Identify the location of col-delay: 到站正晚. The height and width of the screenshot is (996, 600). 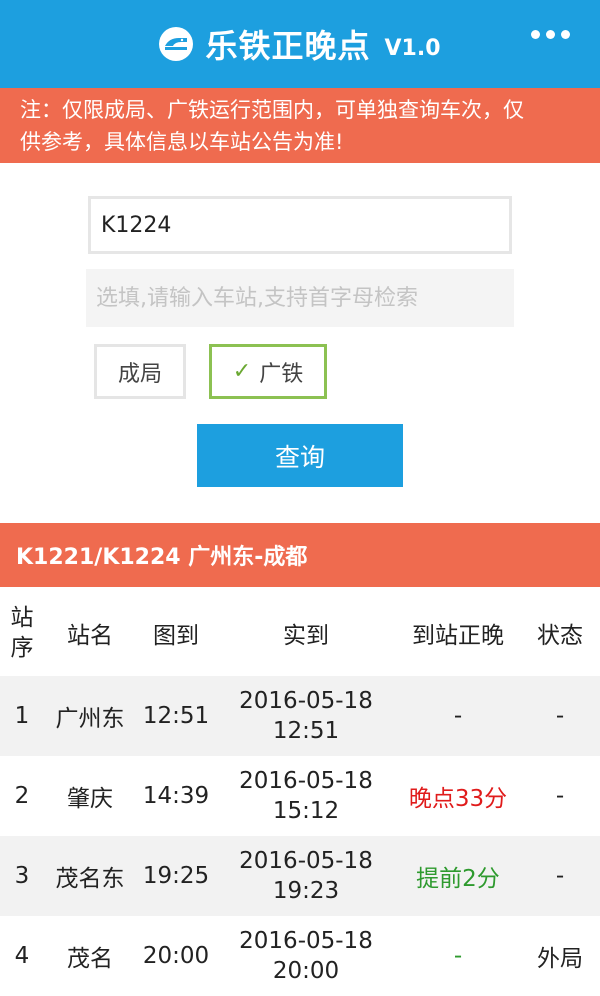
(458, 636).